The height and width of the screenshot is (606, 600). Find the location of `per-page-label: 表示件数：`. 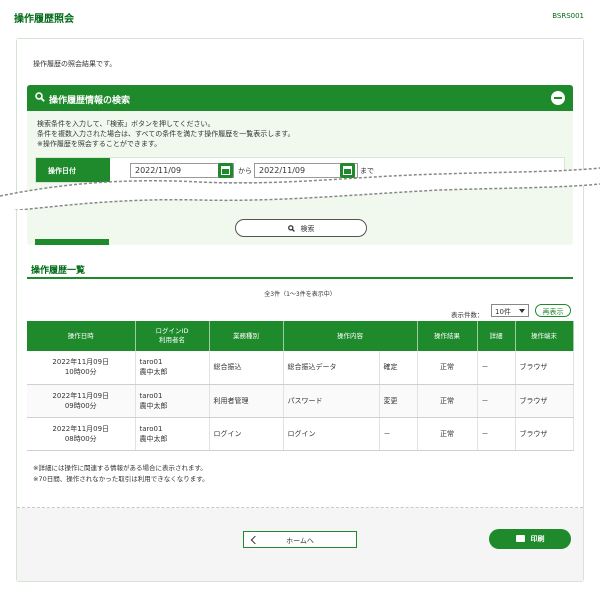

per-page-label: 表示件数： is located at coordinates (467, 315).